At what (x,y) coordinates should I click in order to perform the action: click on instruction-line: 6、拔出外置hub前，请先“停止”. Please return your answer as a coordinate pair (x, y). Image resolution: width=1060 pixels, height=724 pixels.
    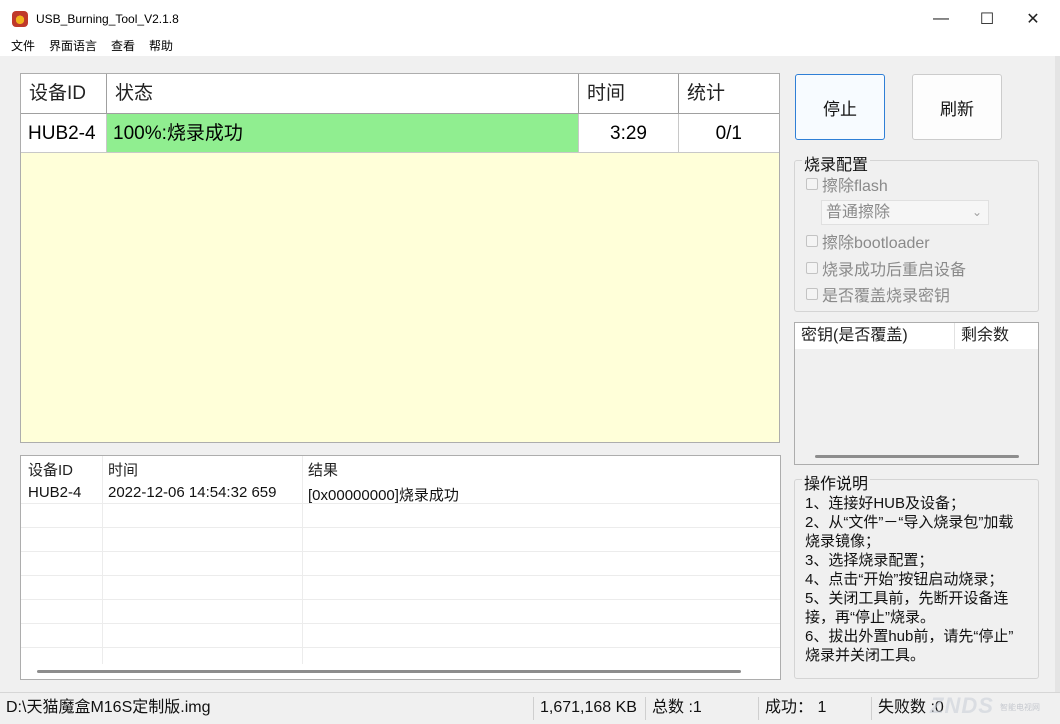
    Looking at the image, I should click on (909, 636).